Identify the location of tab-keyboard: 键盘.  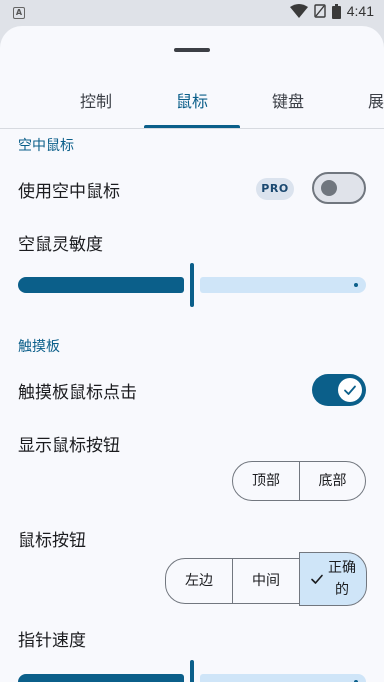
(288, 105).